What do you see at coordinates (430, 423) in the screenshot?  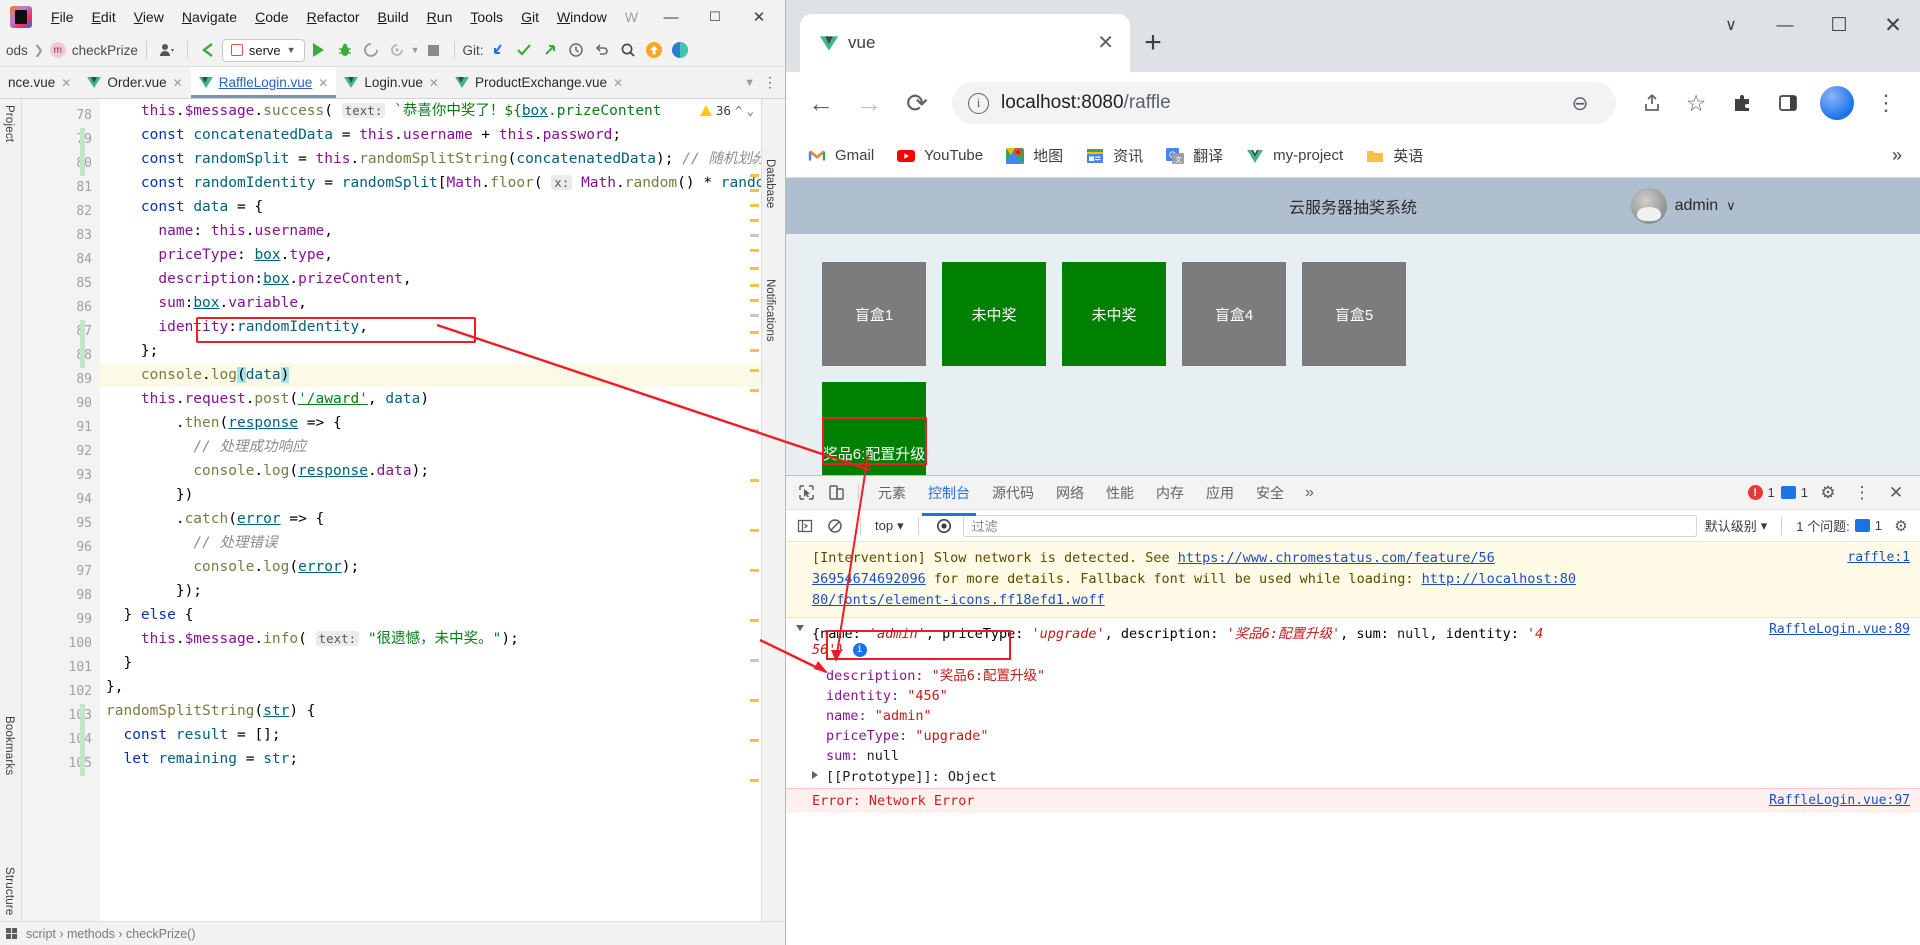 I see `code-line: .then(response => {` at bounding box center [430, 423].